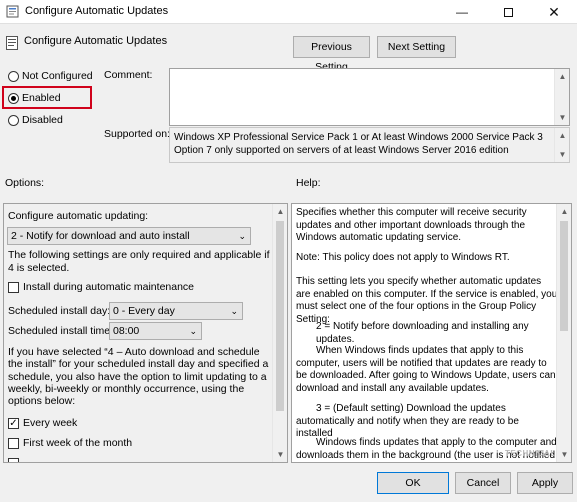 The height and width of the screenshot is (502, 577). Describe the element at coordinates (13, 460) in the screenshot. I see `next-checkbox-partial` at that location.